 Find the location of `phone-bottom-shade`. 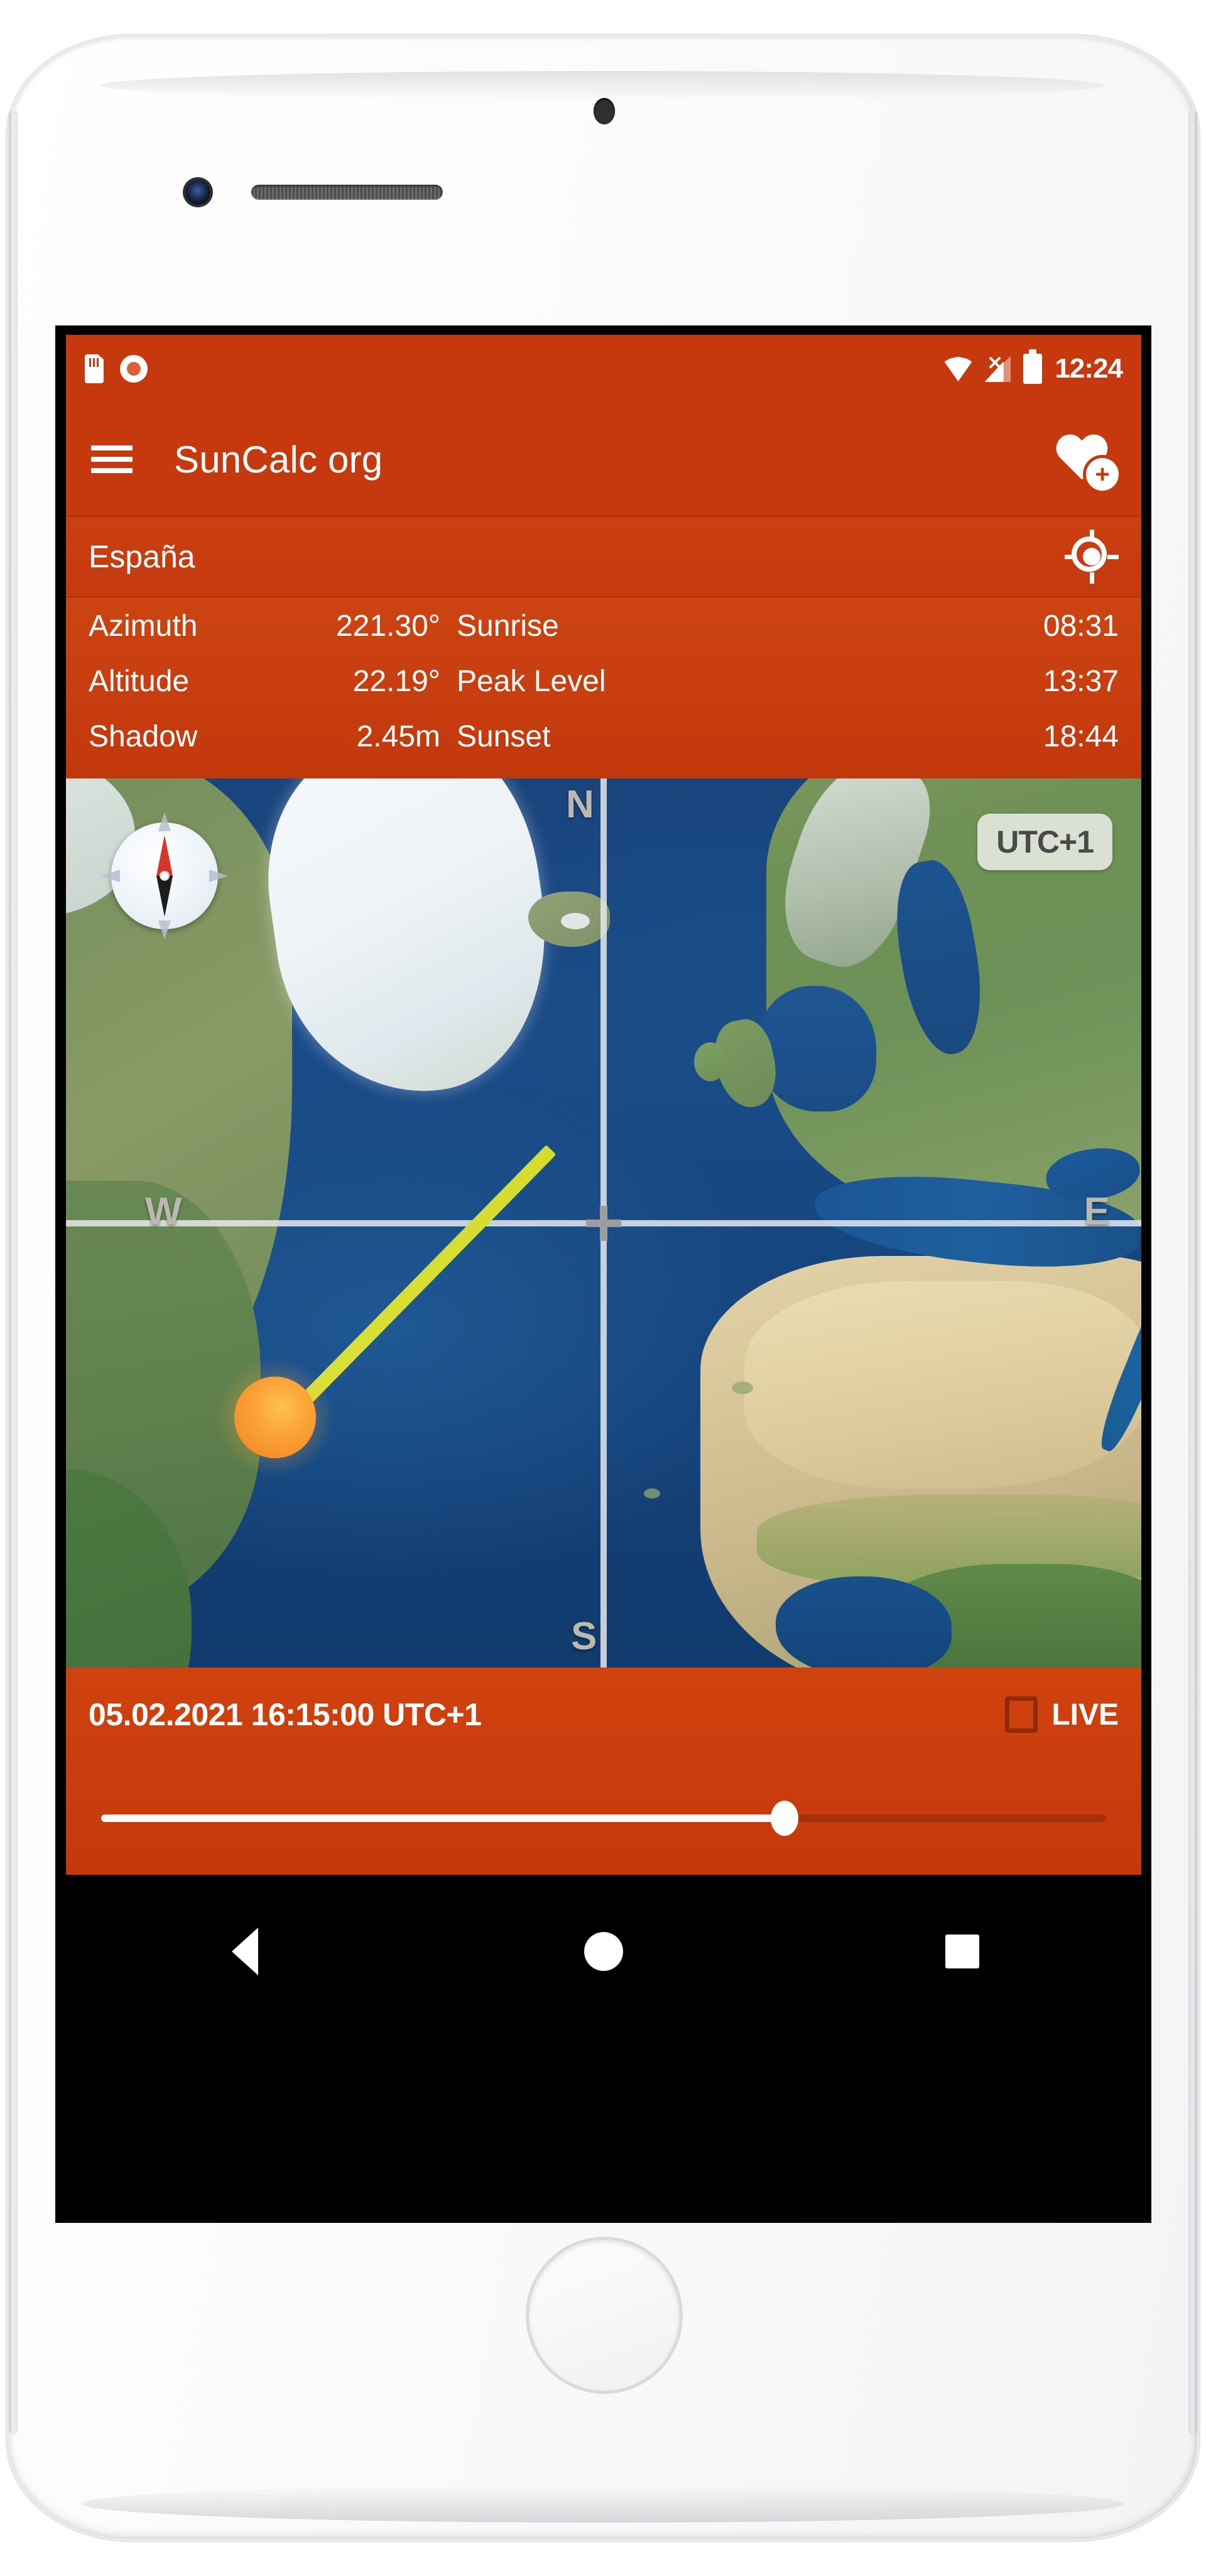

phone-bottom-shade is located at coordinates (603, 2504).